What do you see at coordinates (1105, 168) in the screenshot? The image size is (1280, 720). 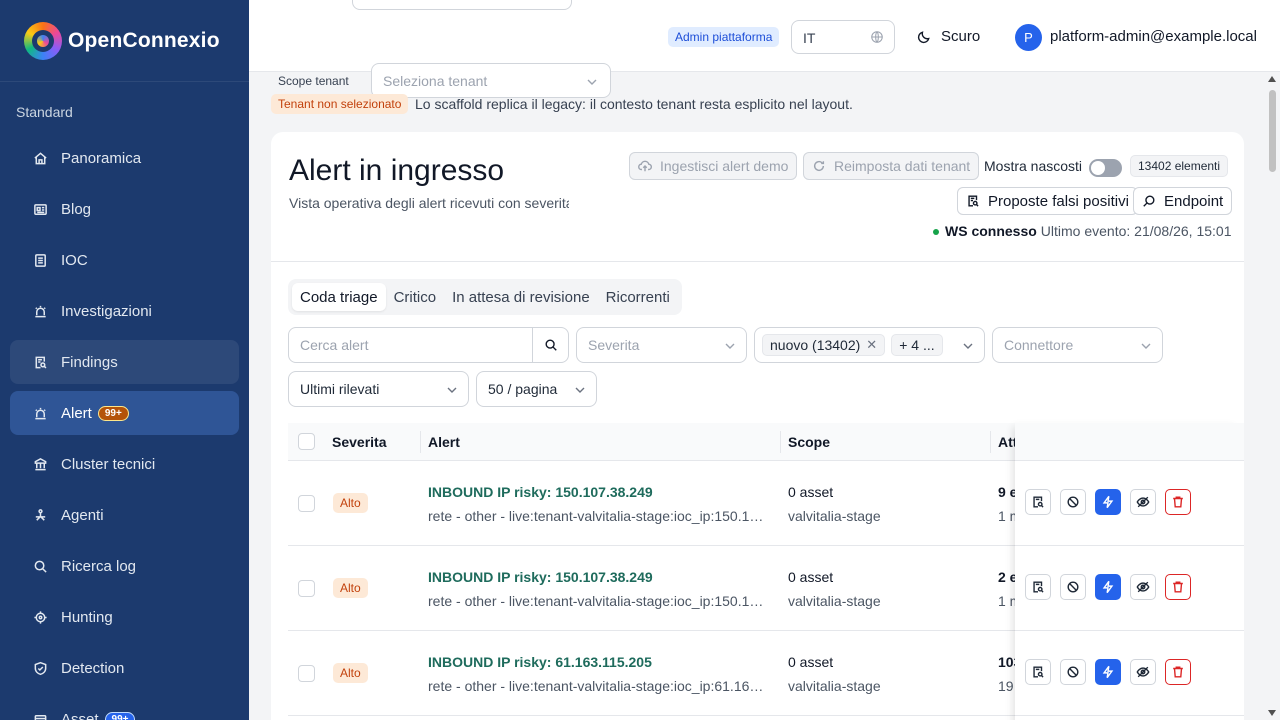 I see `show-hidden-toggle` at bounding box center [1105, 168].